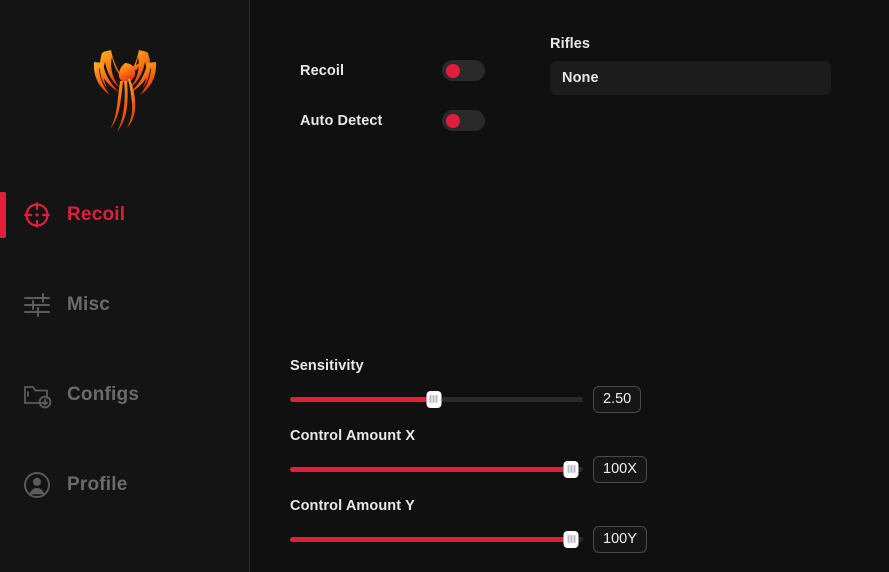 Image resolution: width=889 pixels, height=572 pixels. Describe the element at coordinates (617, 399) in the screenshot. I see `sensitivity-value-field: 2.50` at that location.